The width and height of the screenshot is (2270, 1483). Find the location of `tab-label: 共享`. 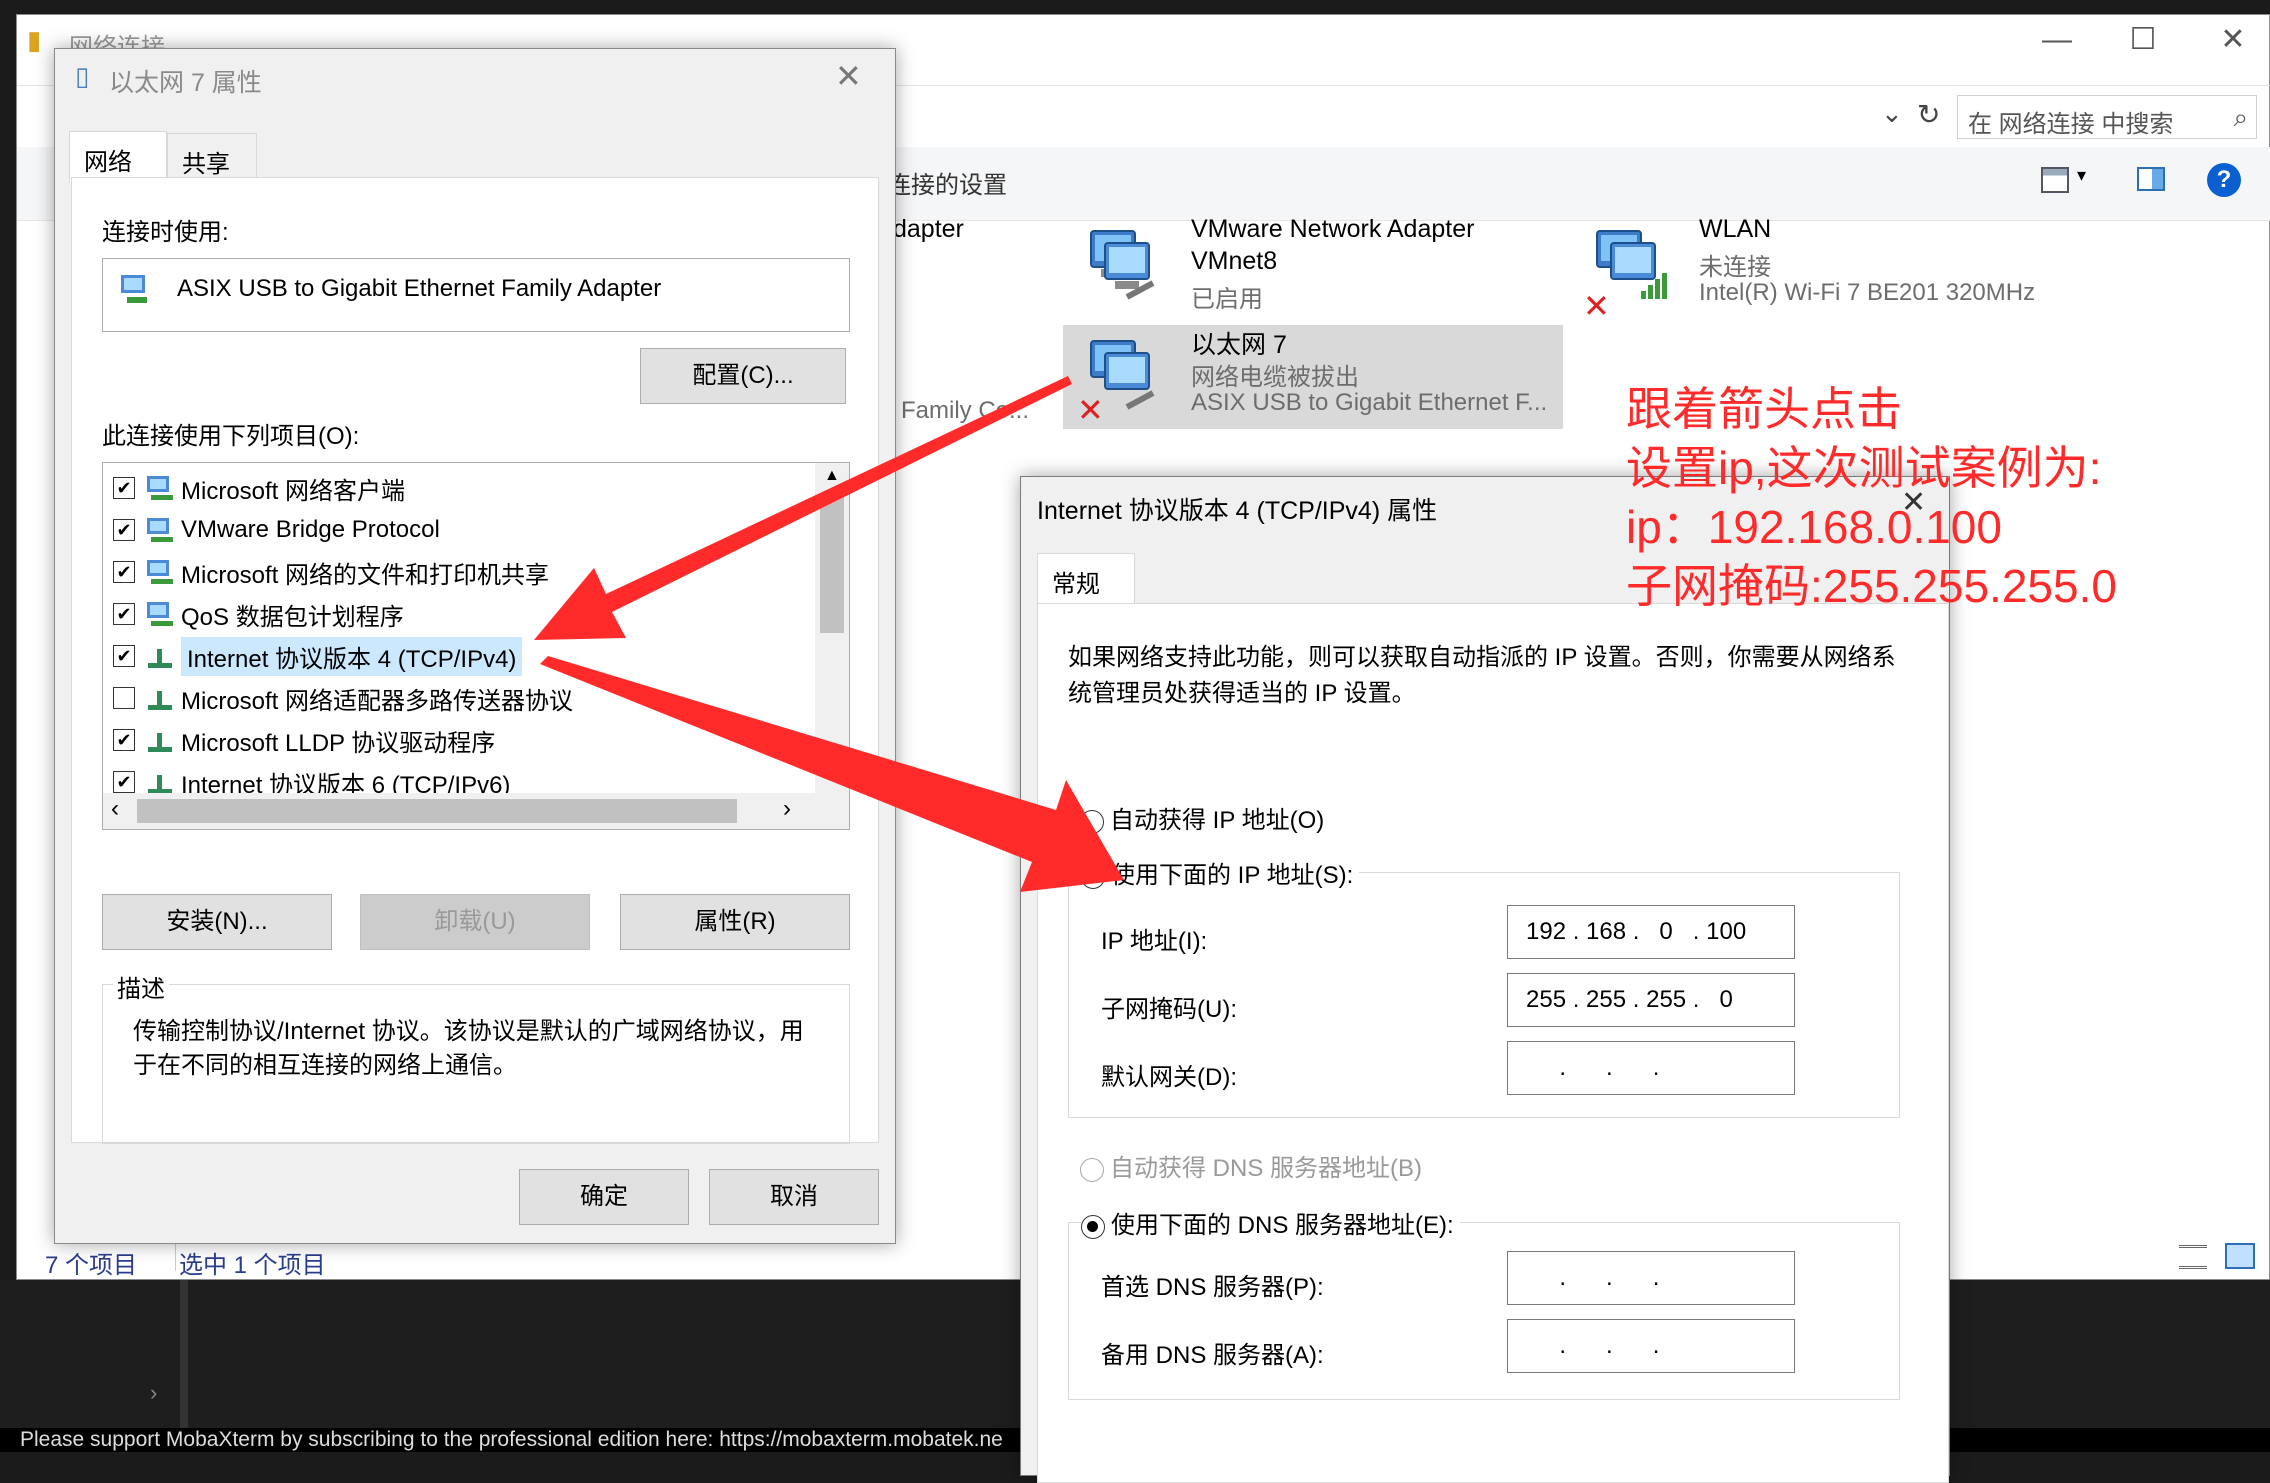

tab-label: 共享 is located at coordinates (206, 164).